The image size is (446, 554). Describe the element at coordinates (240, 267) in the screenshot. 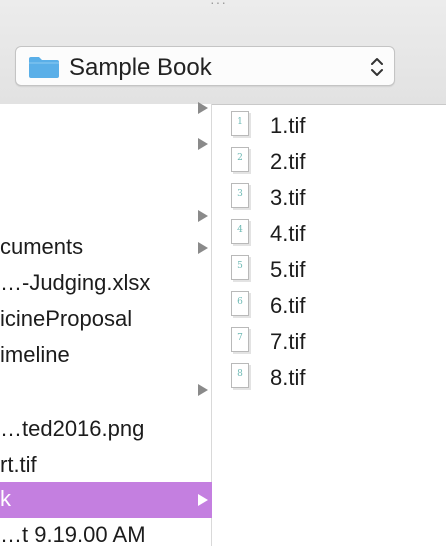

I see `tif-file-icon: 5` at that location.